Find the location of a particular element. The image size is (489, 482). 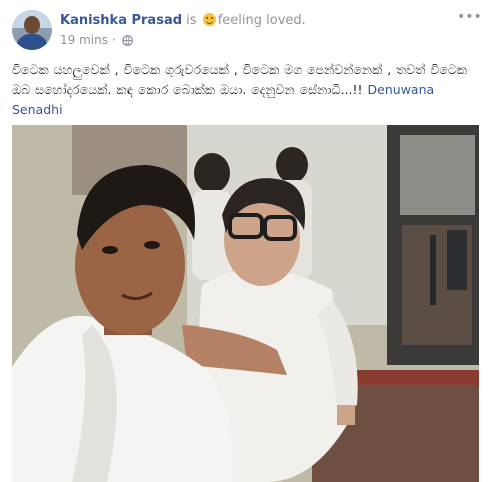

globe-icon is located at coordinates (128, 40).